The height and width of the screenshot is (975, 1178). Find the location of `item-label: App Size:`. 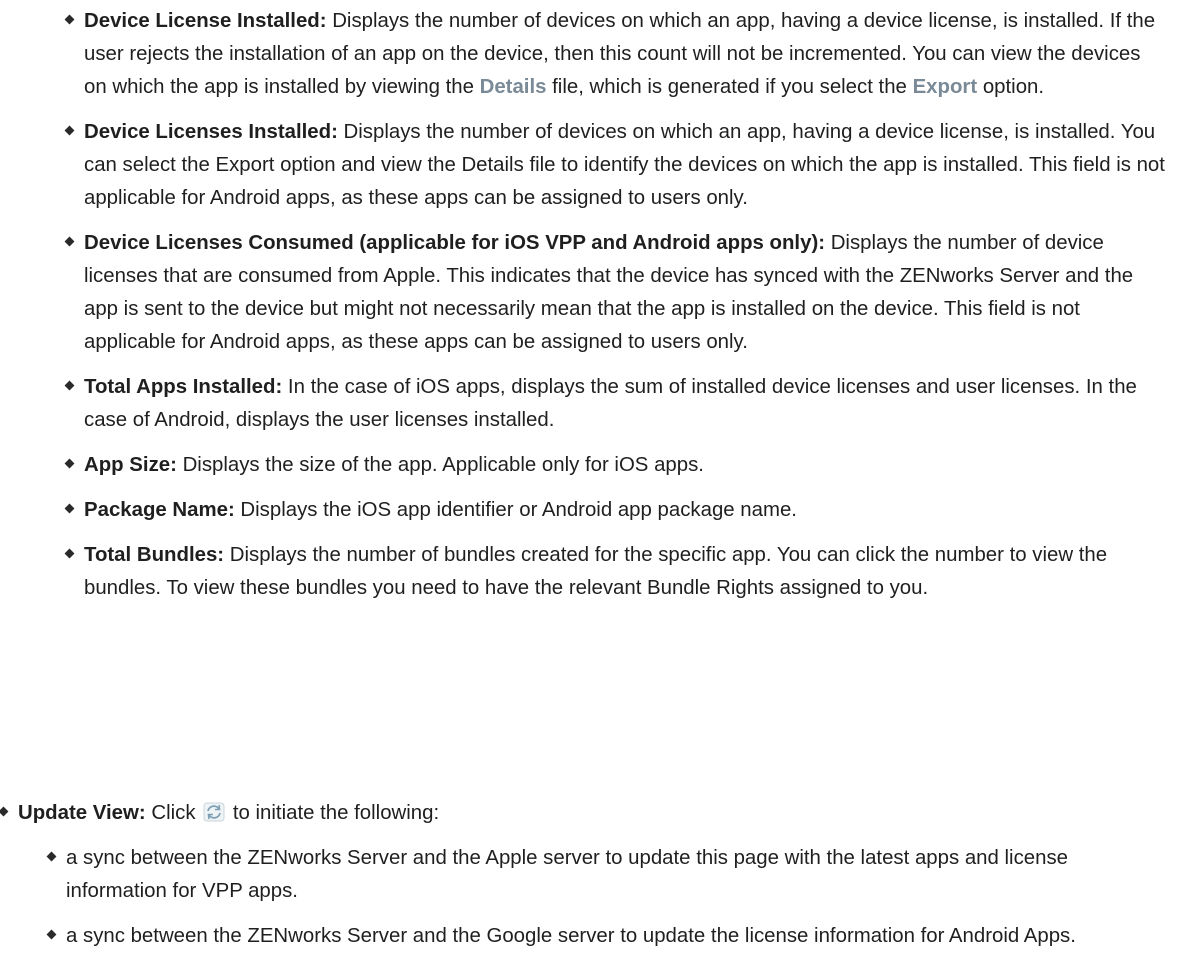

item-label: App Size: is located at coordinates (130, 465).